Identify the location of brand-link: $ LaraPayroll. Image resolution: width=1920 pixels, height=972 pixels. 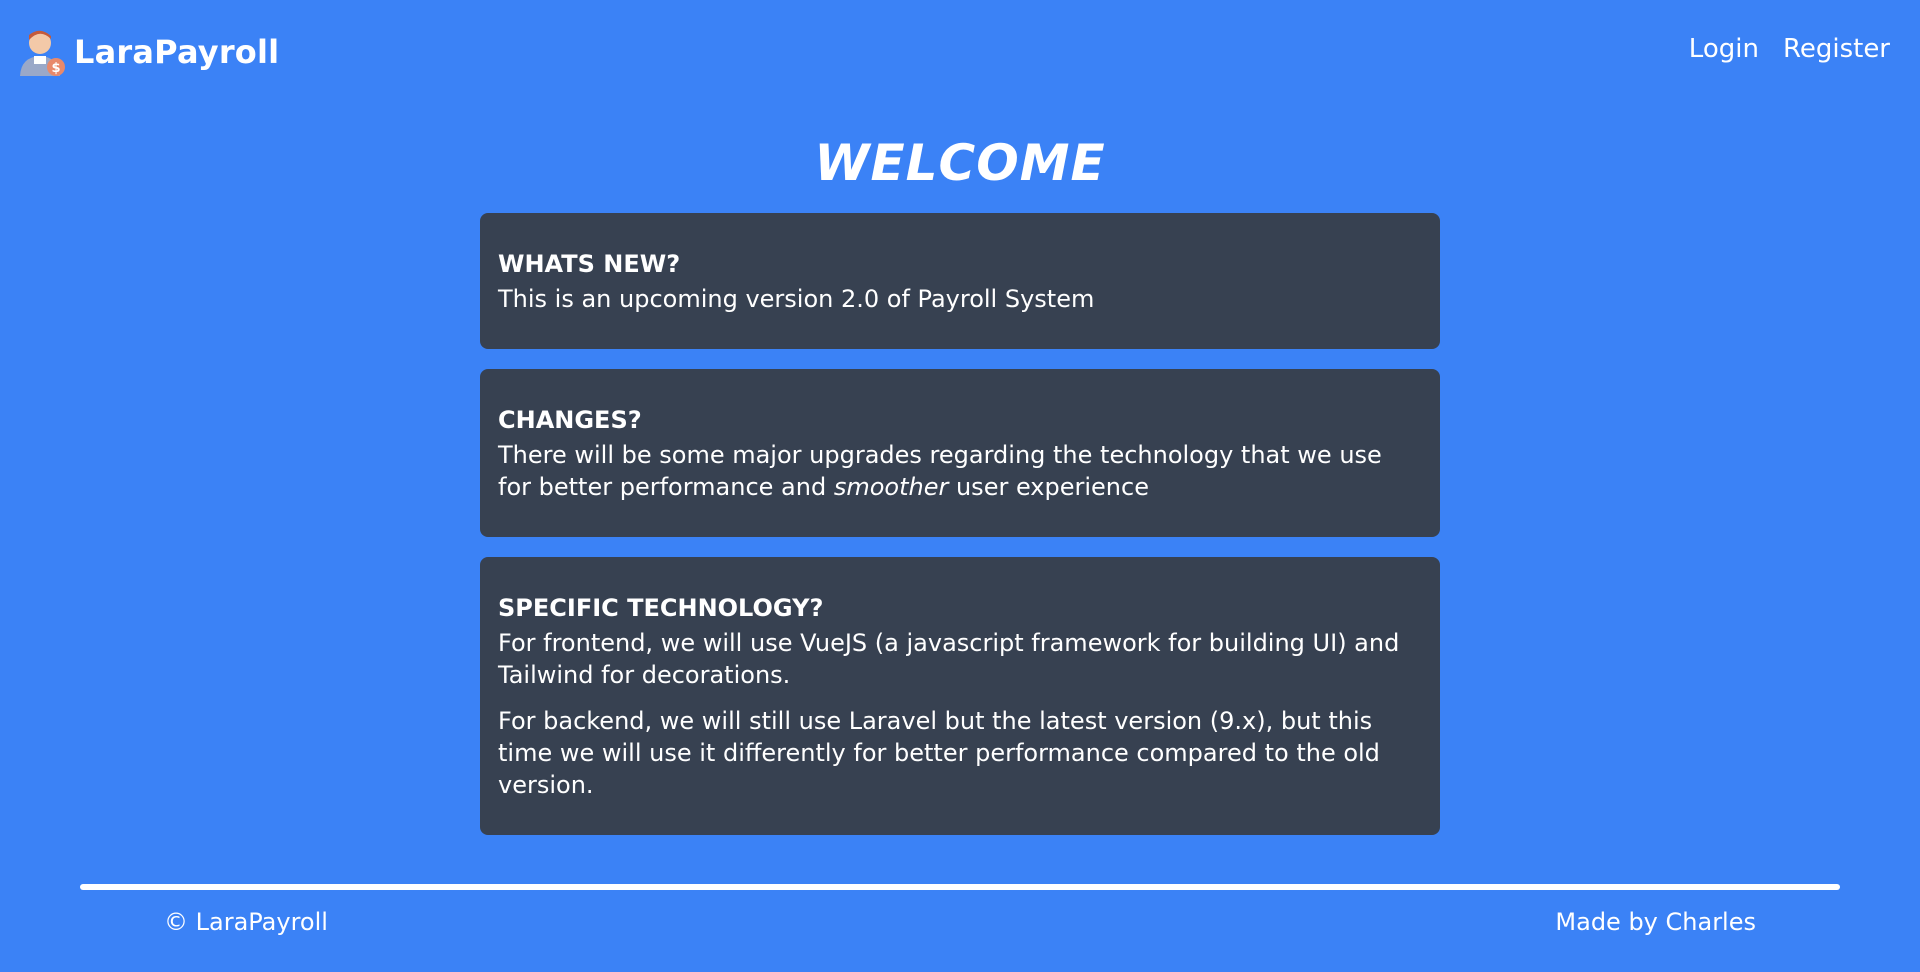
(147, 52).